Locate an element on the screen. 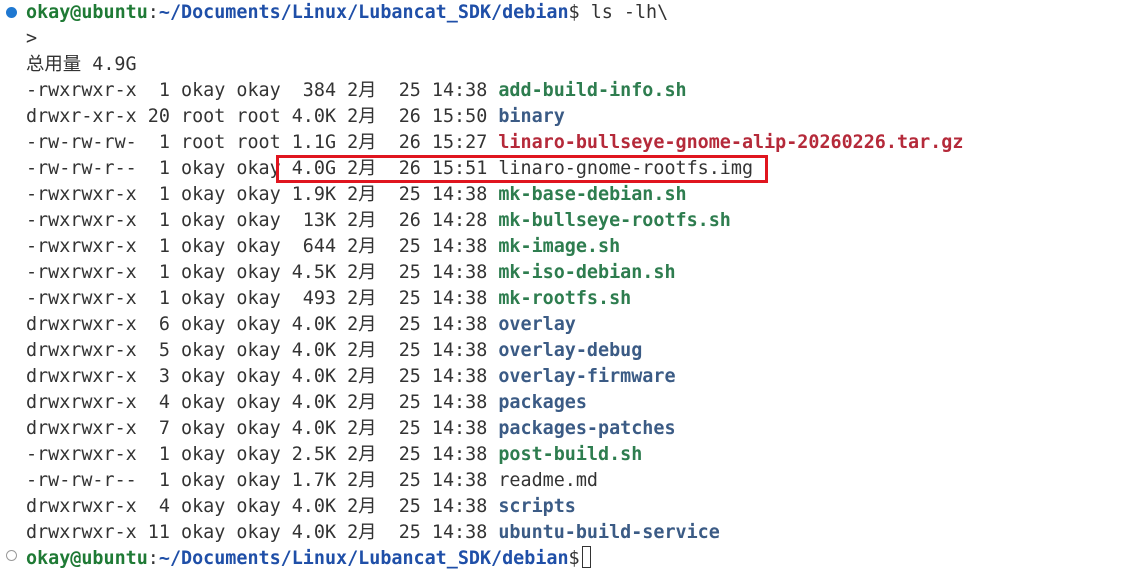 This screenshot has height=572, width=1131. file-meta: -rwxrwxr-x 1 okay okay 493 2月 25 14:38 is located at coordinates (262, 298).